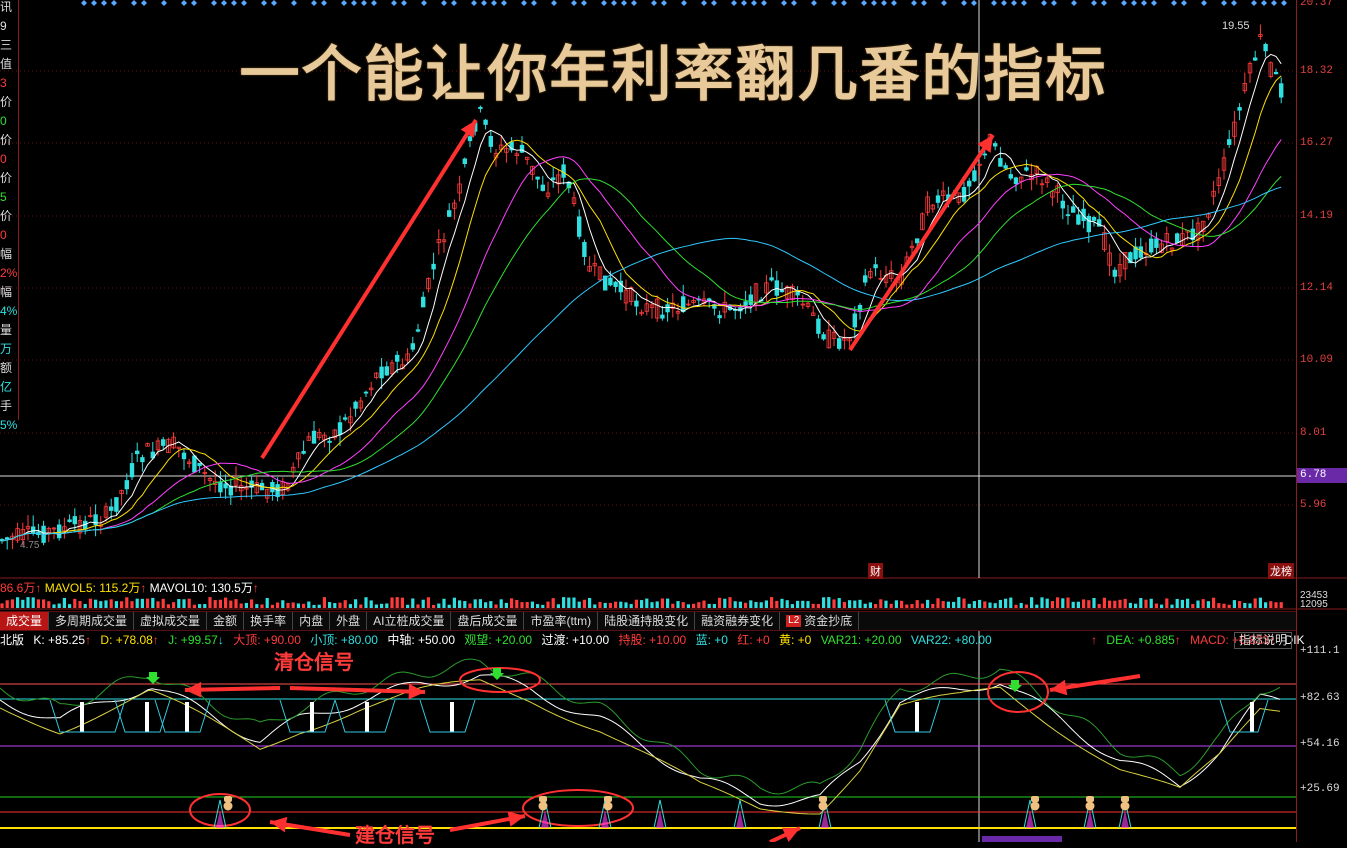 This screenshot has width=1347, height=848. Describe the element at coordinates (1263, 640) in the screenshot. I see `indicator-help-button: 指标说明` at that location.